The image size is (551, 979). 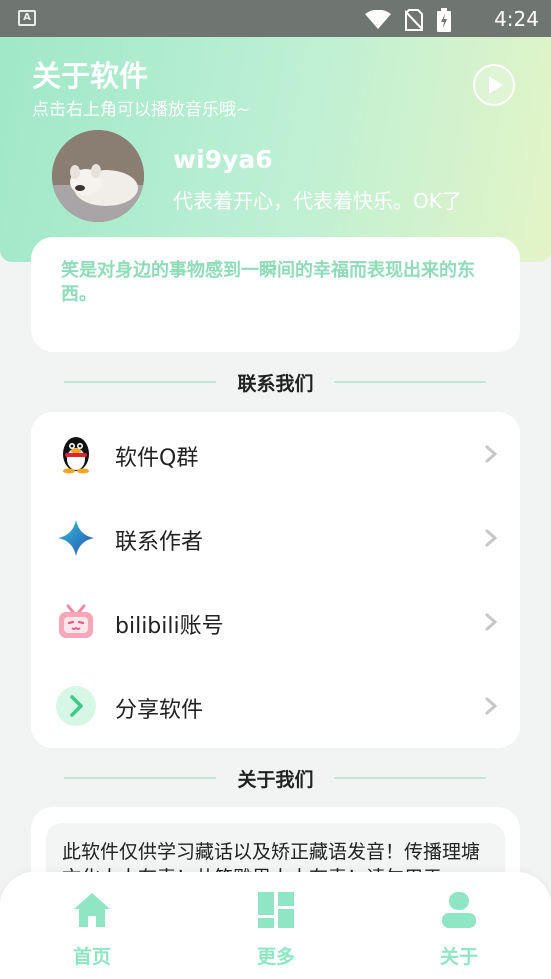 I want to click on nav-label: 首页, so click(x=91, y=957).